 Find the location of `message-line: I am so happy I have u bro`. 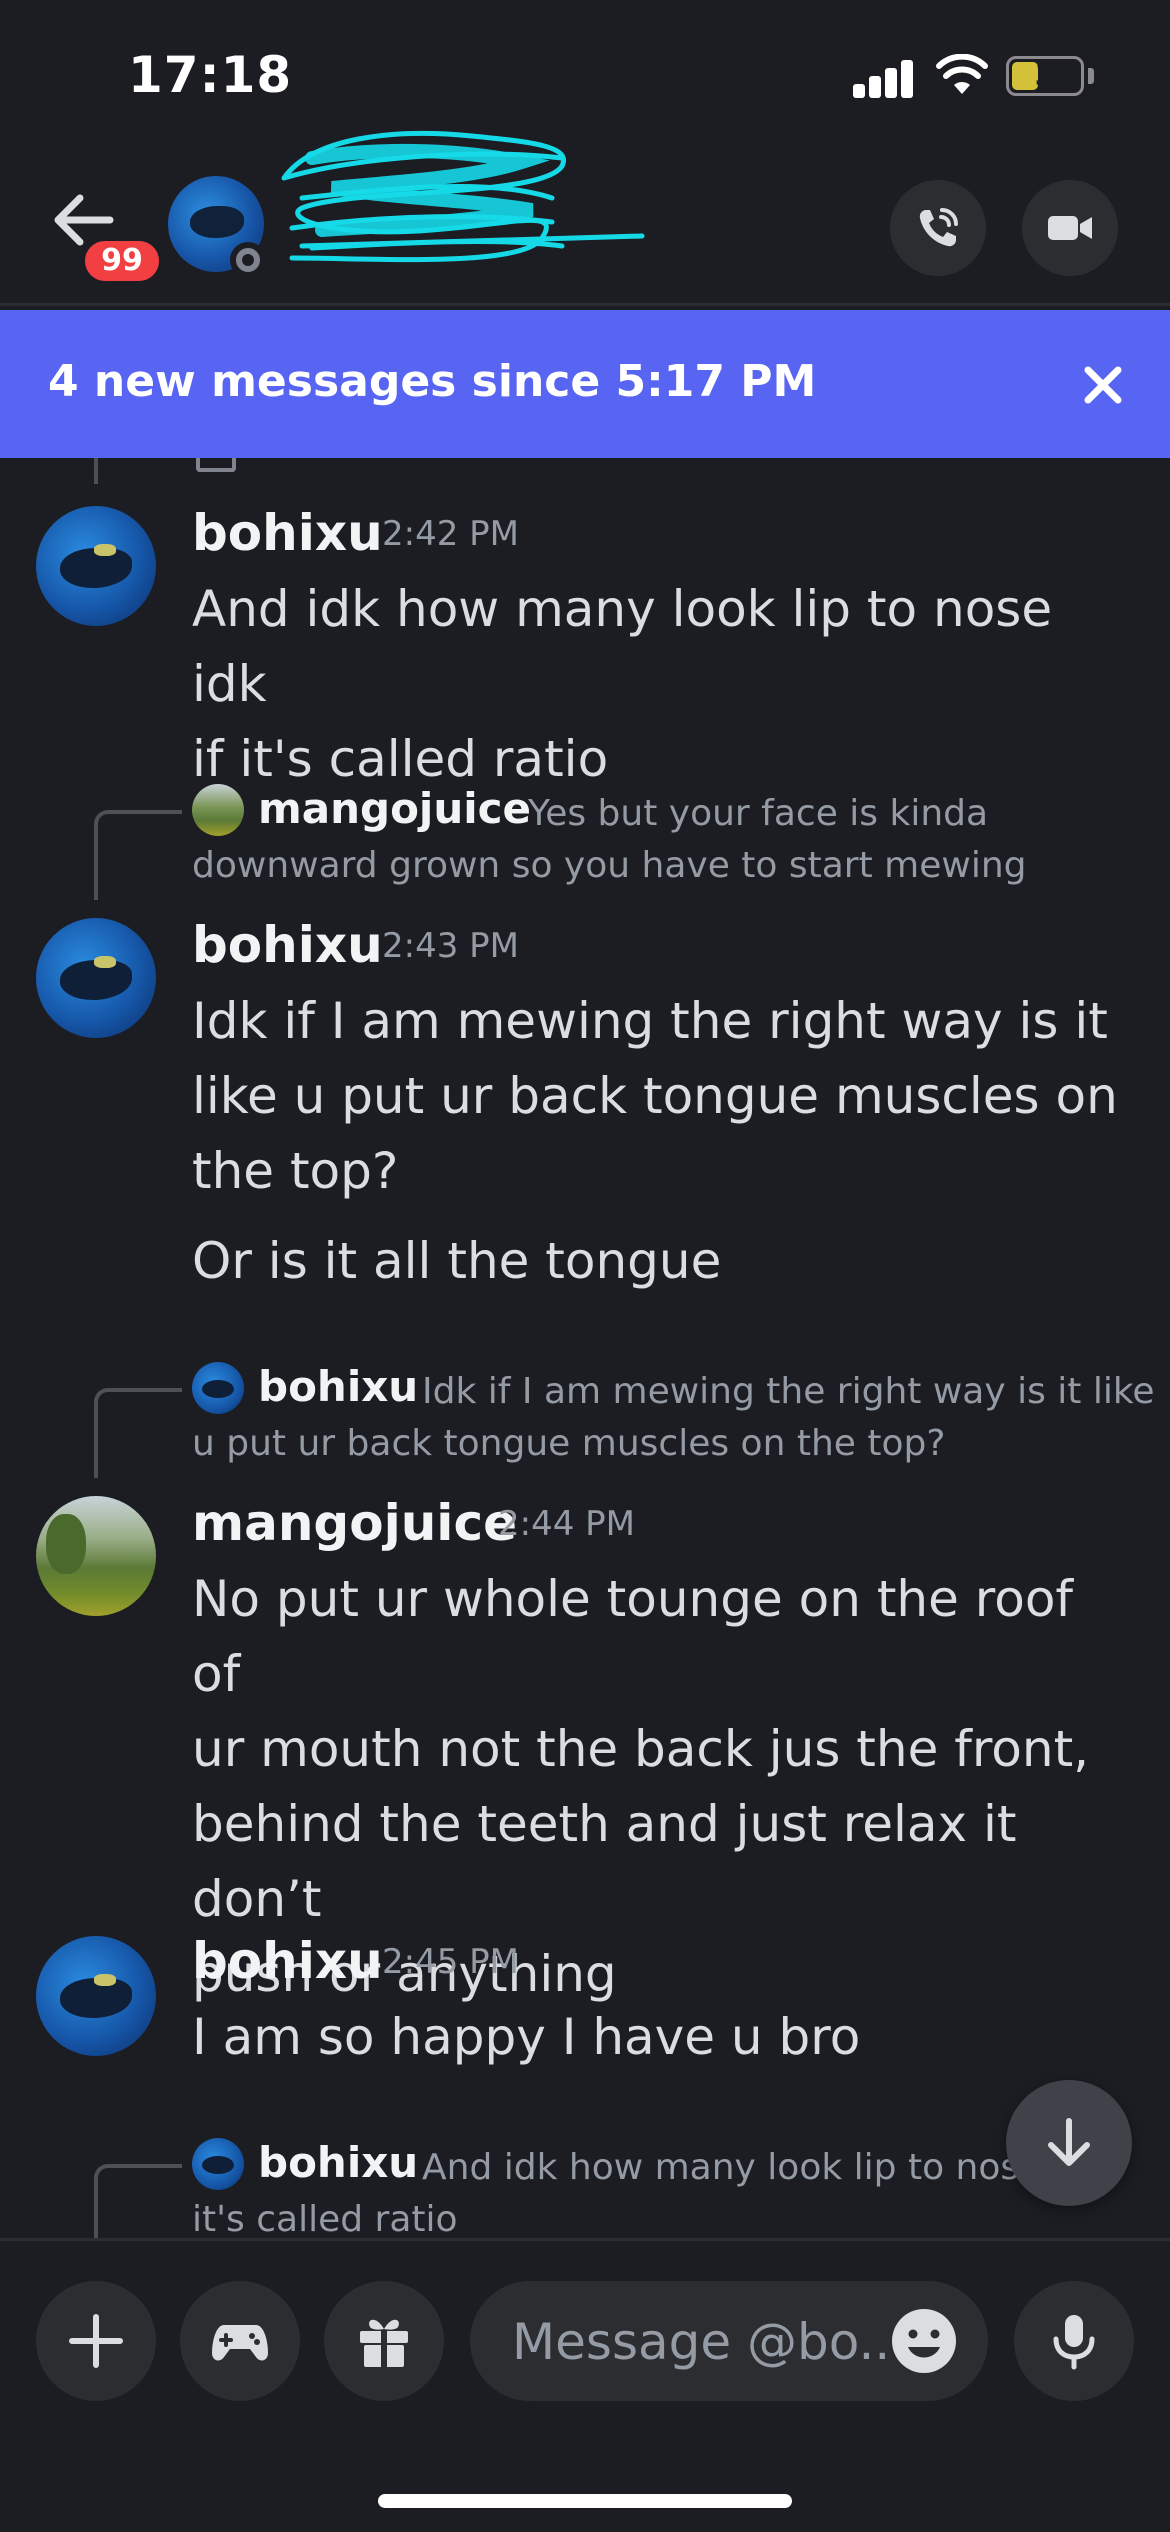

message-line: I am so happy I have u bro is located at coordinates (526, 2037).